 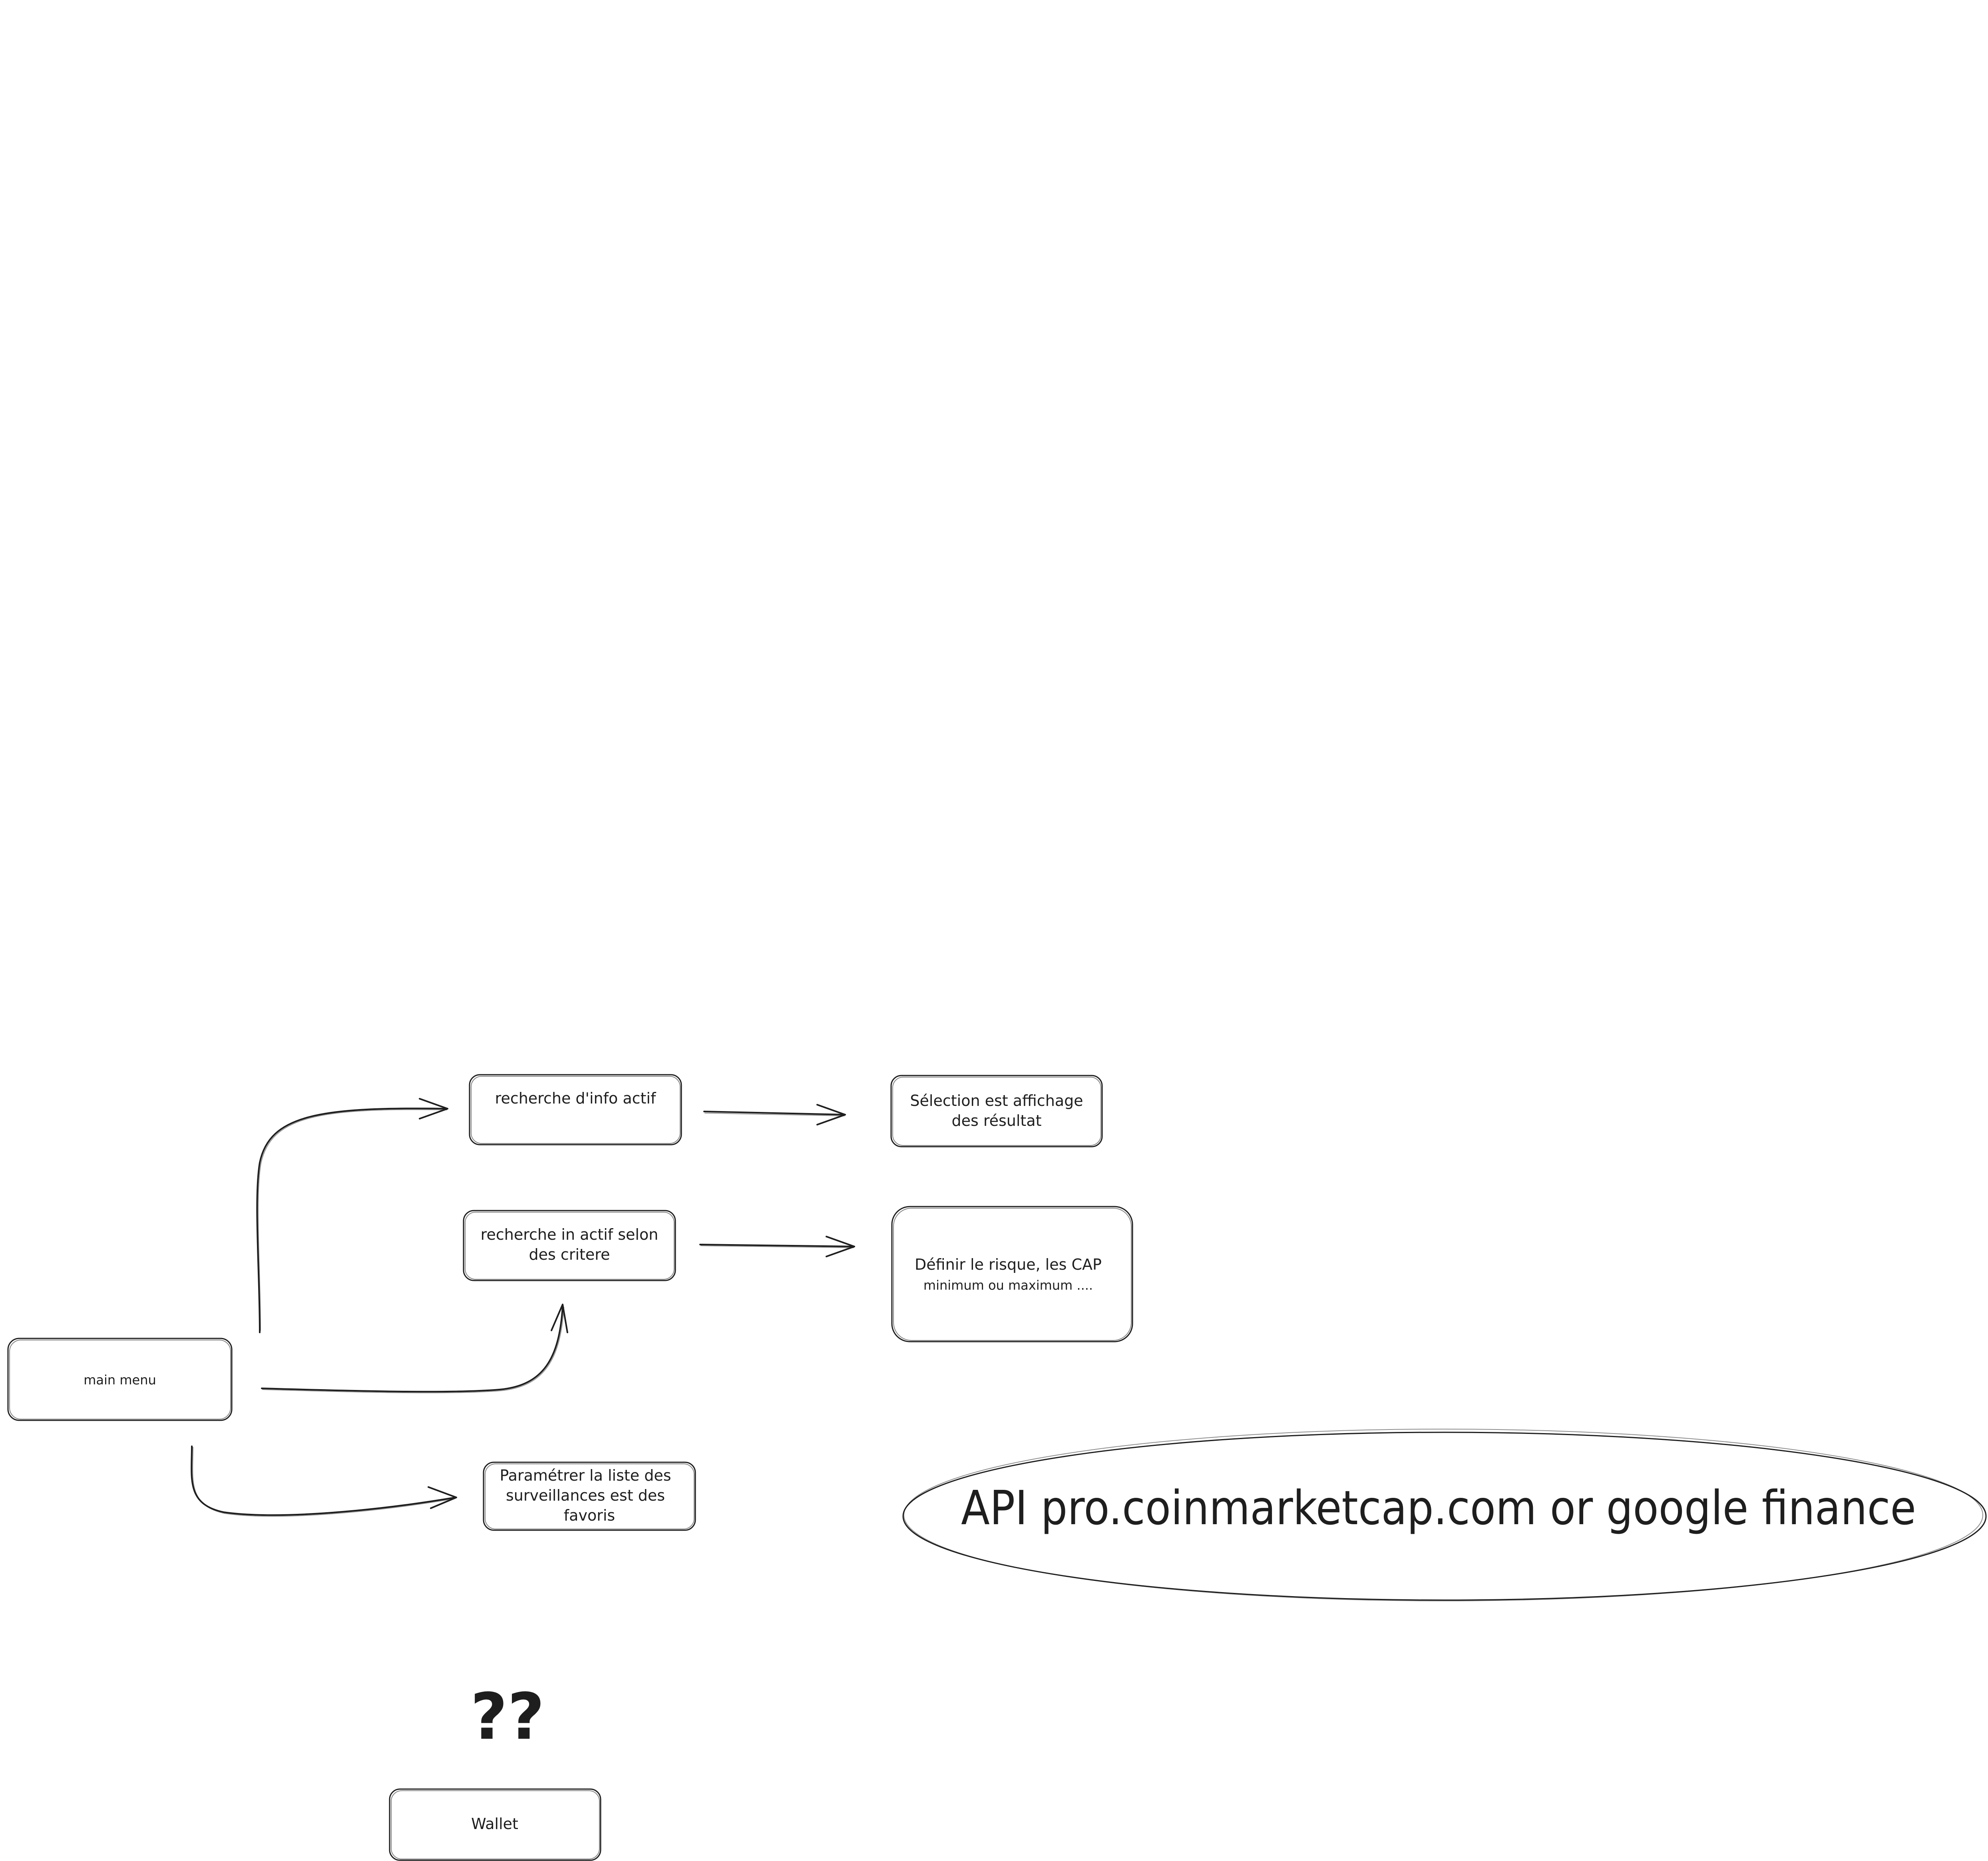 I want to click on node-main-menu: main menu, so click(x=120, y=1379).